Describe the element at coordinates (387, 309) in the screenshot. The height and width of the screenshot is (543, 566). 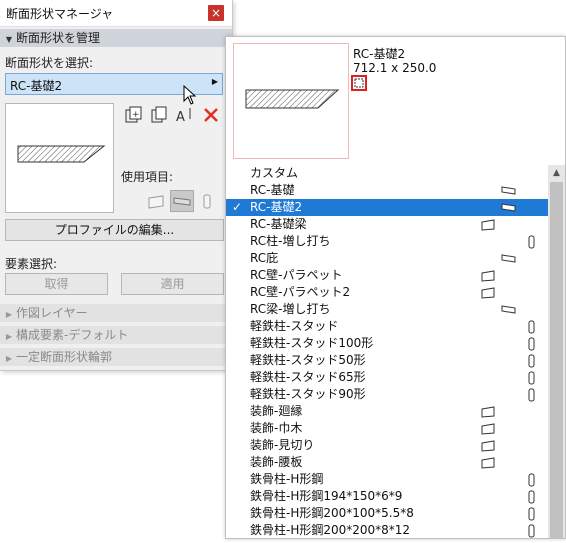
I see `profile-list-item: RC梁-増し打ち` at that location.